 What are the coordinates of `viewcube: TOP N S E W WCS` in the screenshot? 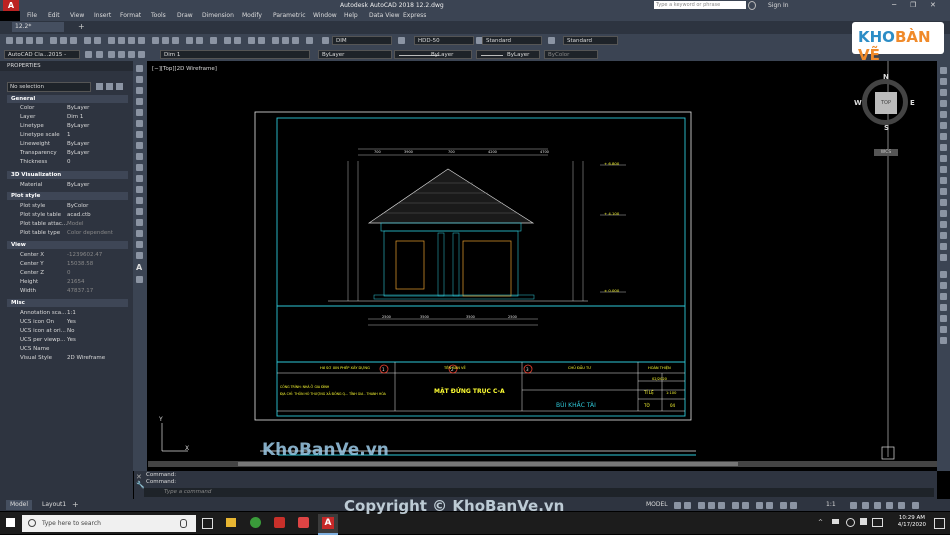 It's located at (885, 114).